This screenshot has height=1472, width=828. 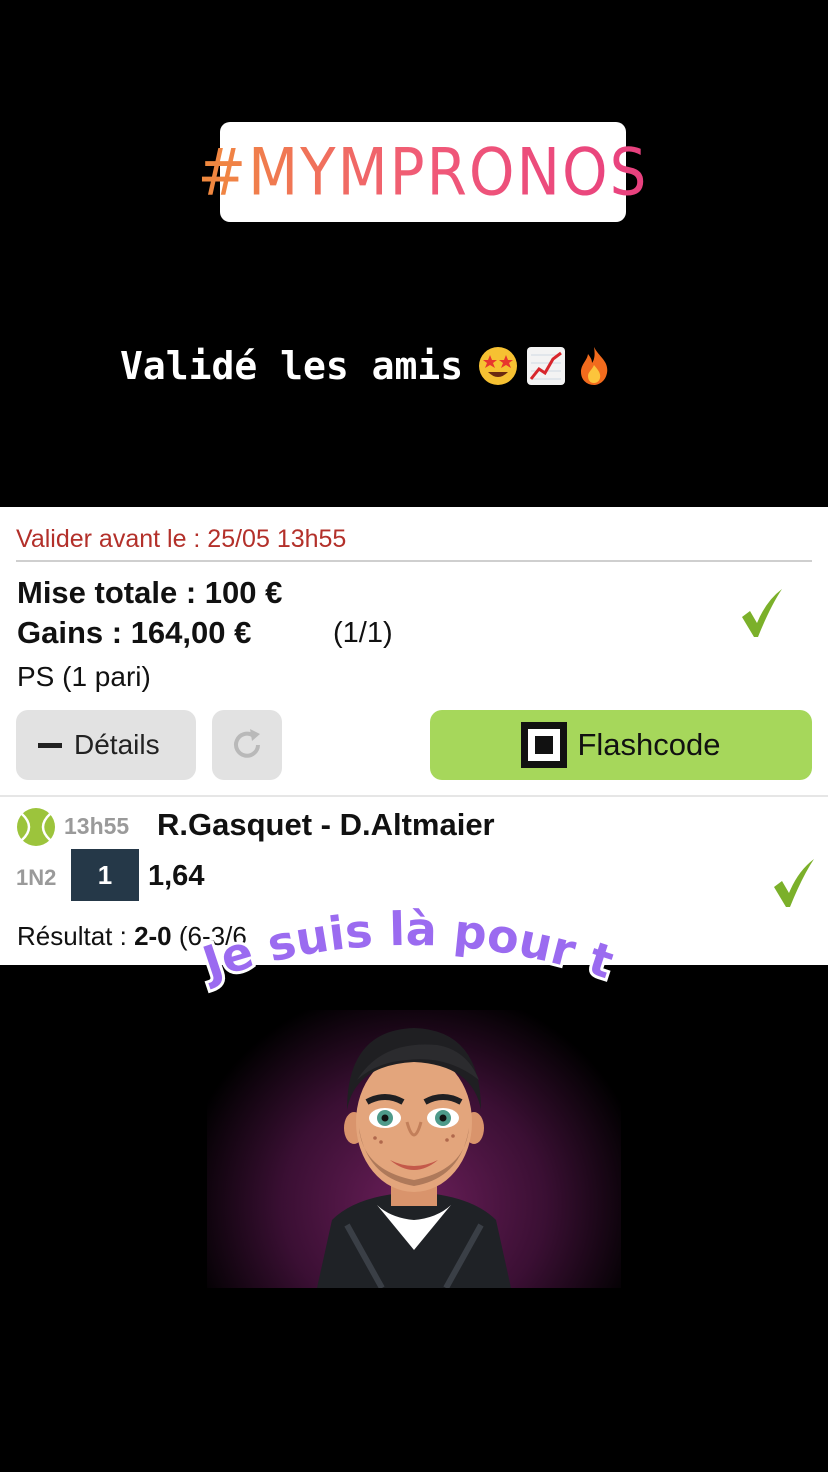 I want to click on tennis-ball-icon, so click(x=36, y=827).